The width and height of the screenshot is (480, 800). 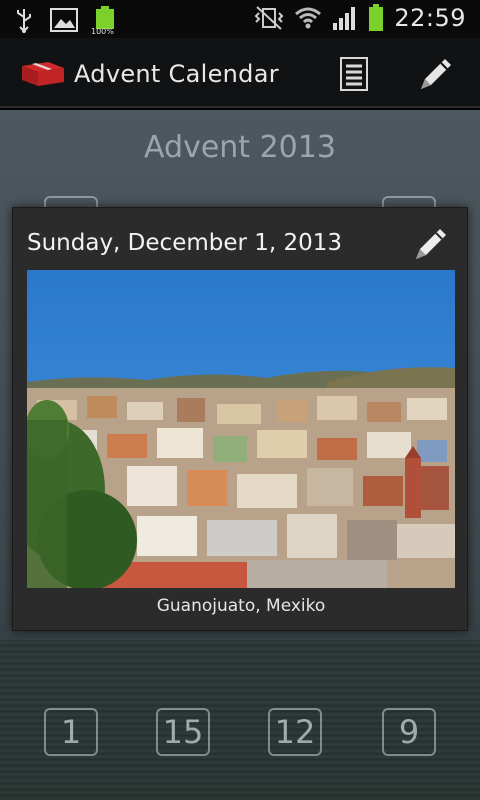 What do you see at coordinates (185, 243) in the screenshot?
I see `dialog-date: Sunday, December 1, 2013` at bounding box center [185, 243].